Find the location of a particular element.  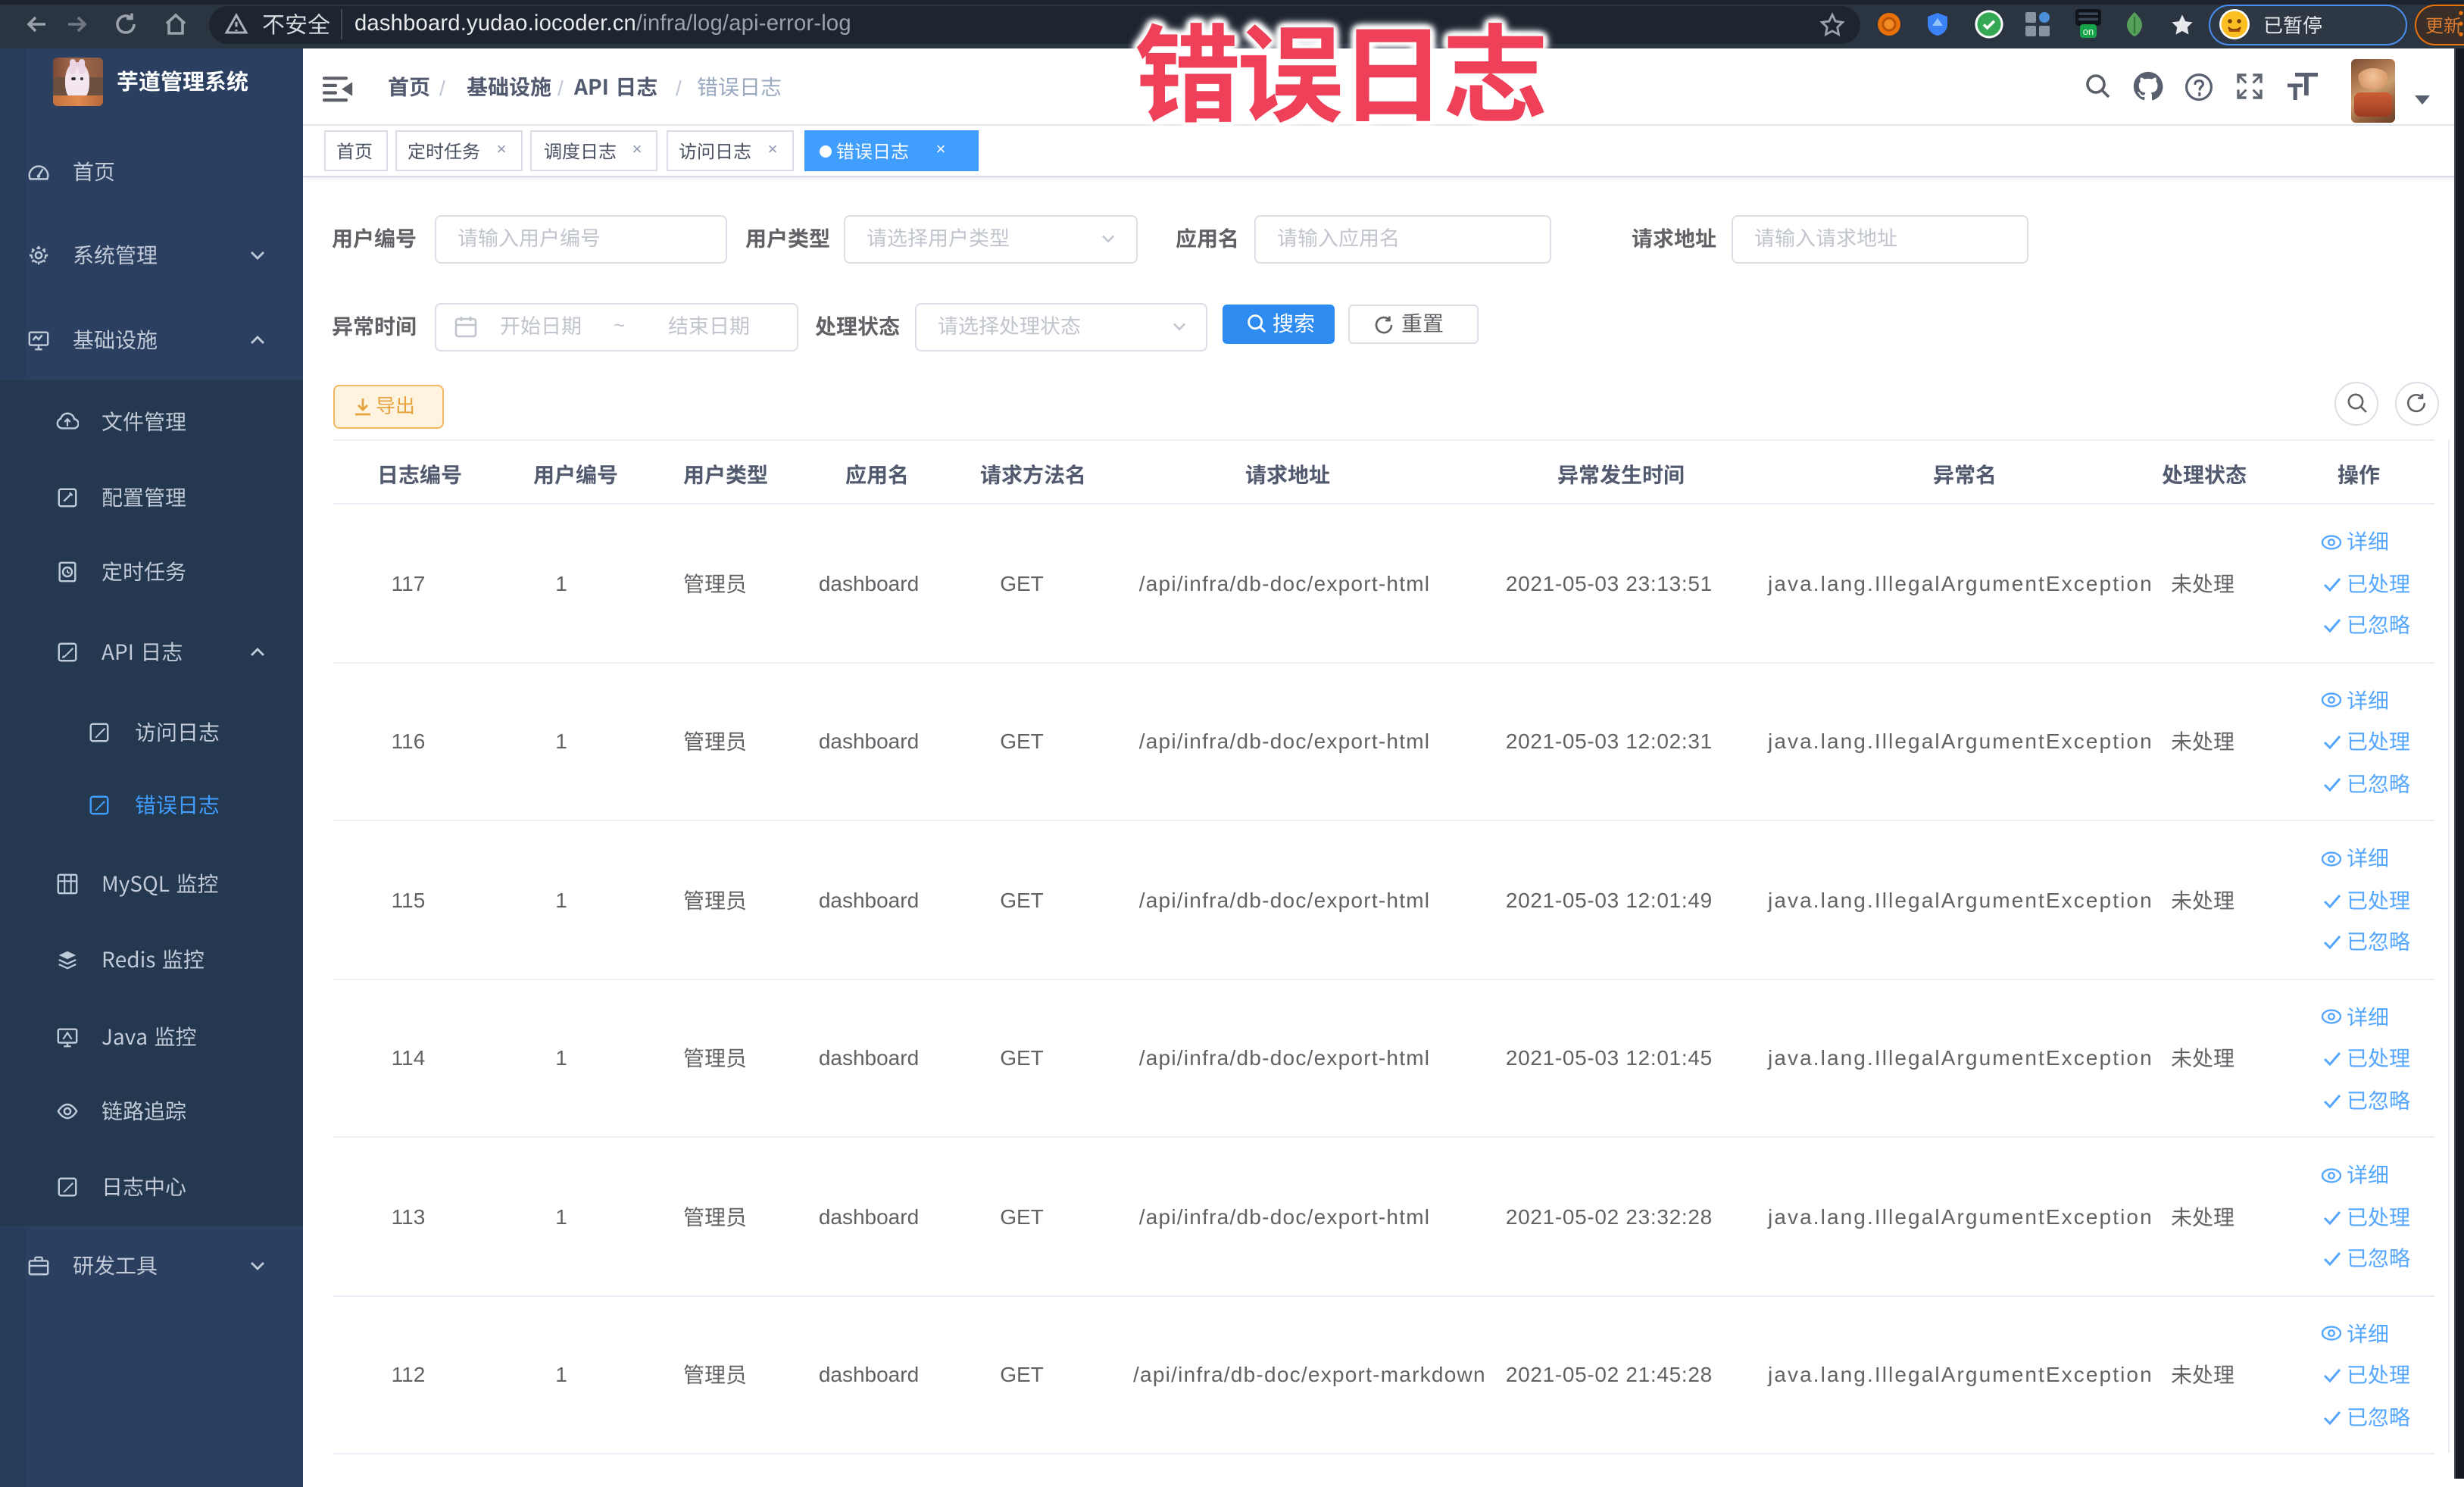

svg-text: on is located at coordinates (2088, 31).